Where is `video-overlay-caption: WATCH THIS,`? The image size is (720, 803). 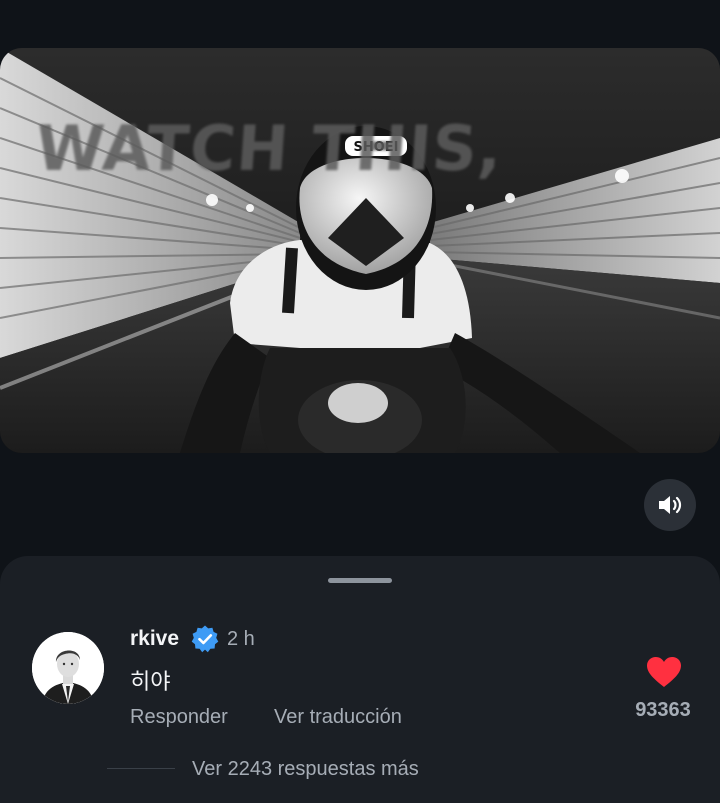
video-overlay-caption: WATCH THIS, is located at coordinates (269, 148).